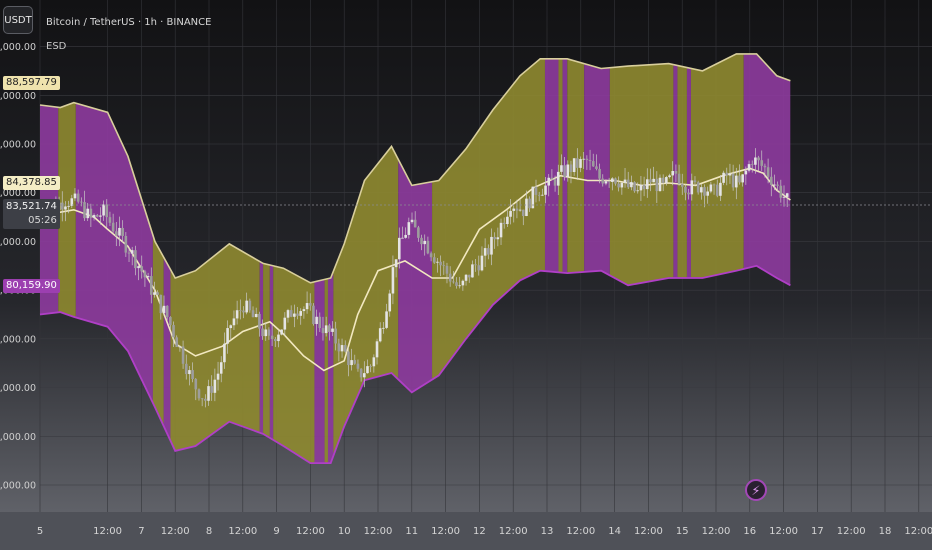 The height and width of the screenshot is (550, 932). I want to click on x-tick-label: 5, so click(40, 531).